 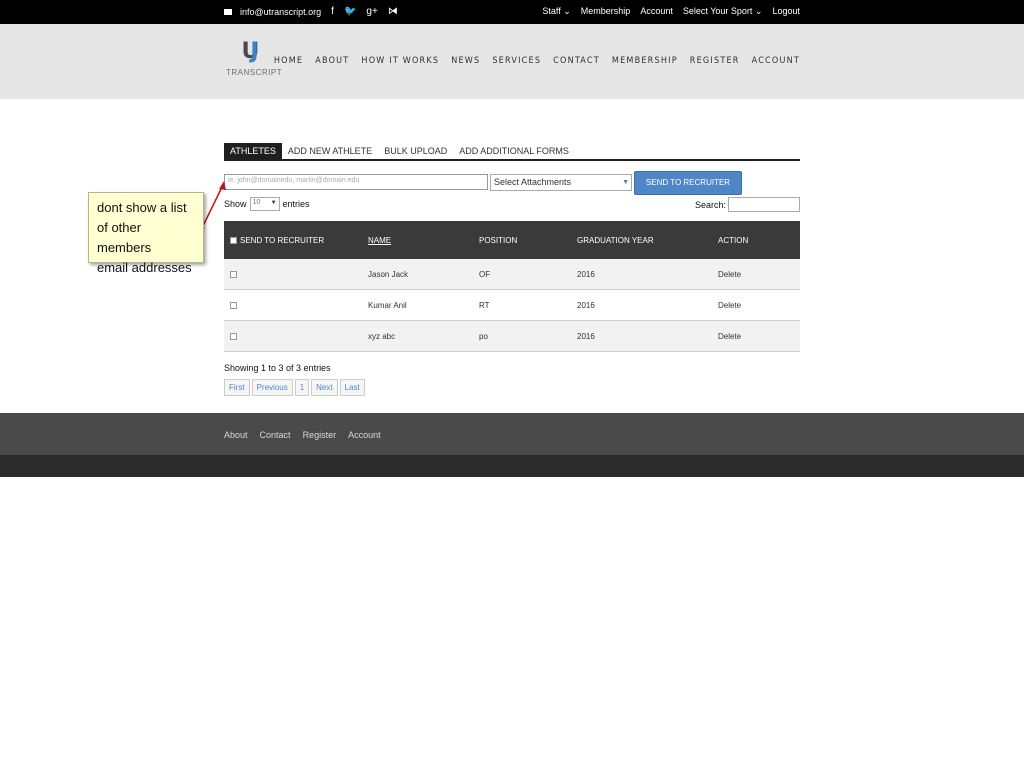 What do you see at coordinates (124, 237) in the screenshot?
I see `annotation-line: of other members` at bounding box center [124, 237].